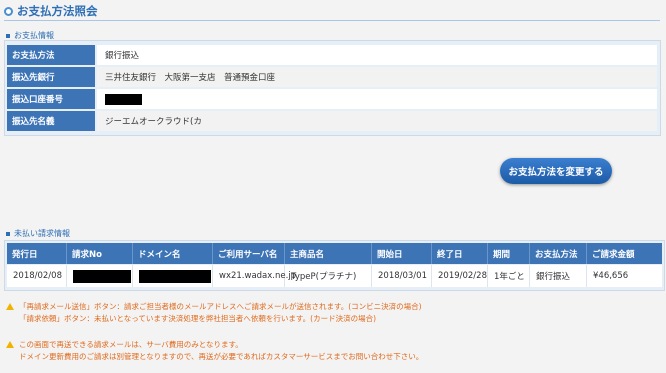  Describe the element at coordinates (377, 55) in the screenshot. I see `info-value: 銀行振込` at that location.